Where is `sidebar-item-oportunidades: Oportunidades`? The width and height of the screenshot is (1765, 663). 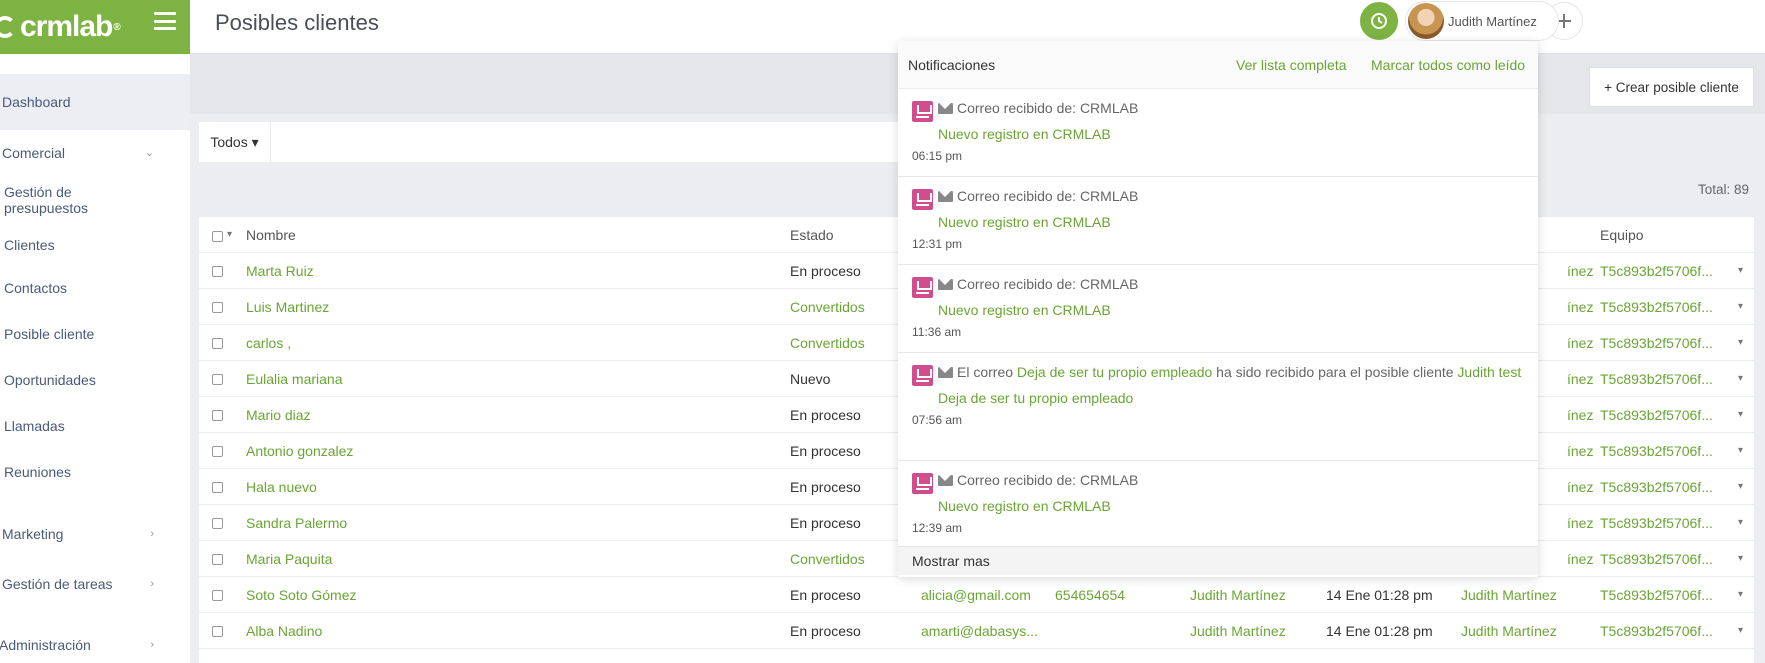
sidebar-item-oportunidades: Oportunidades is located at coordinates (95, 380).